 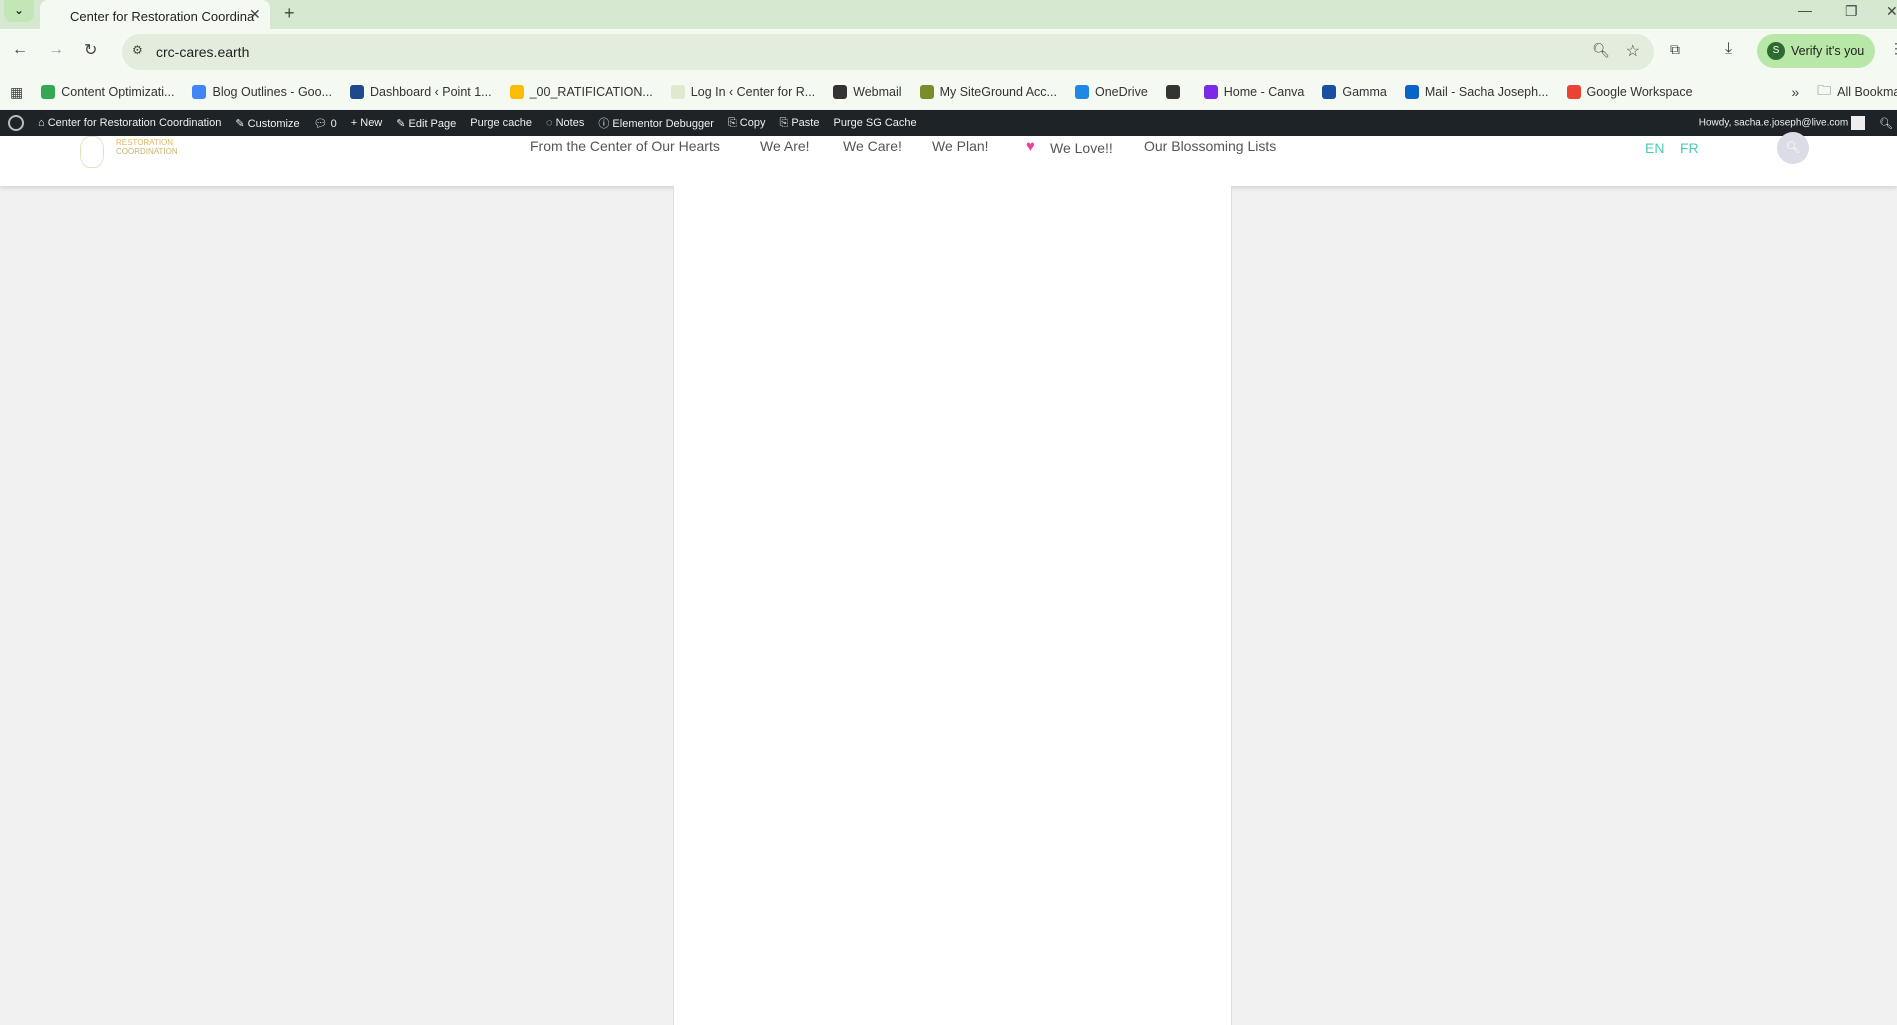 What do you see at coordinates (747, 123) in the screenshot?
I see `copy-link: ⎘ Copy` at bounding box center [747, 123].